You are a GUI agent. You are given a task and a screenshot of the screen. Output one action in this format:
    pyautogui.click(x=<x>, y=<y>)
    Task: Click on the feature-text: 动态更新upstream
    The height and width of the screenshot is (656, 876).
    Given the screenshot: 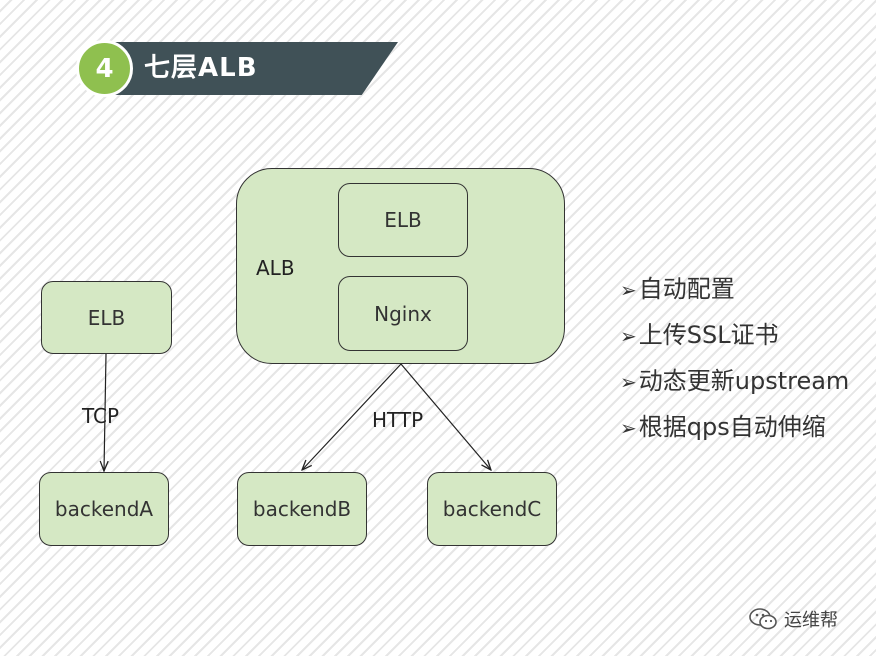 What is the action you would take?
    pyautogui.click(x=744, y=381)
    